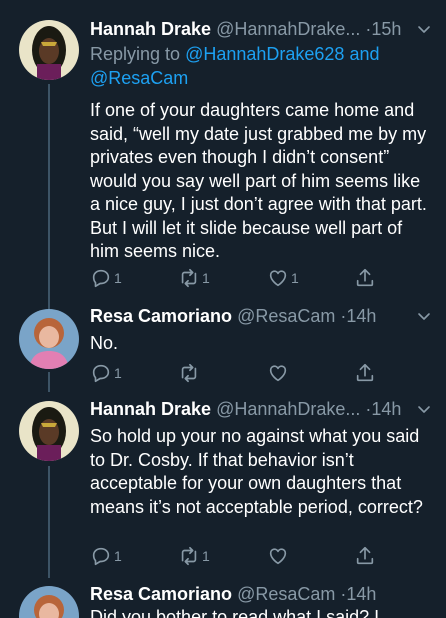 The width and height of the screenshot is (446, 618). Describe the element at coordinates (240, 373) in the screenshot. I see `tweet-actions: 1` at that location.